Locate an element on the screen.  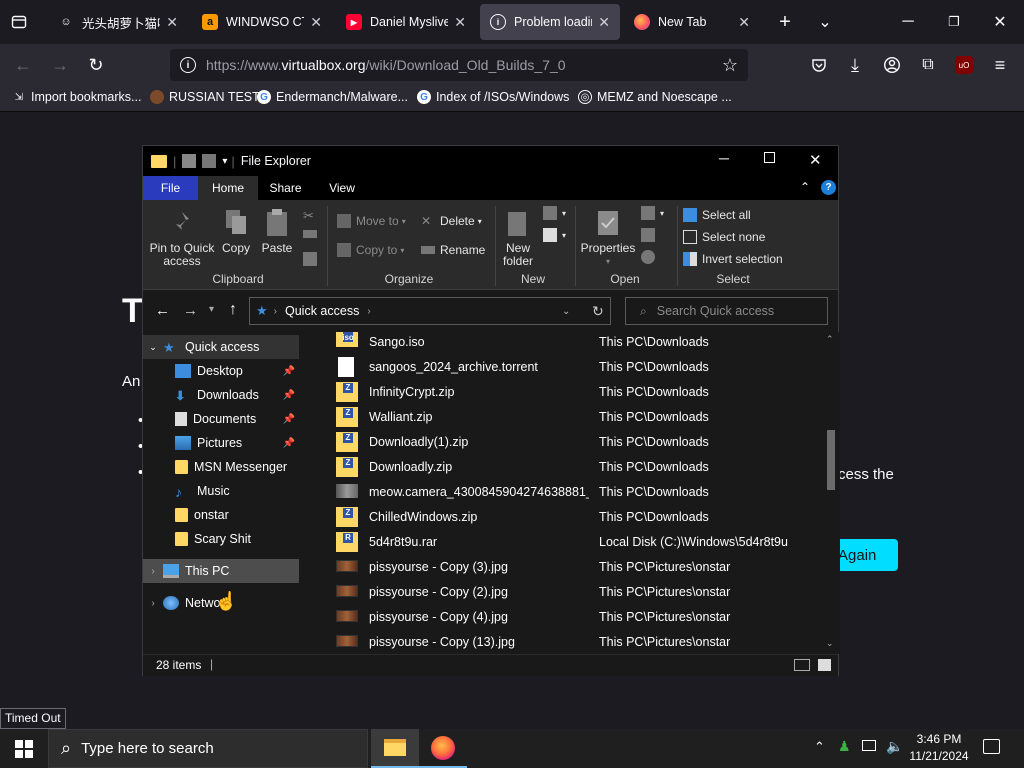
paste-shortcut-icon is located at coordinates (312, 259).